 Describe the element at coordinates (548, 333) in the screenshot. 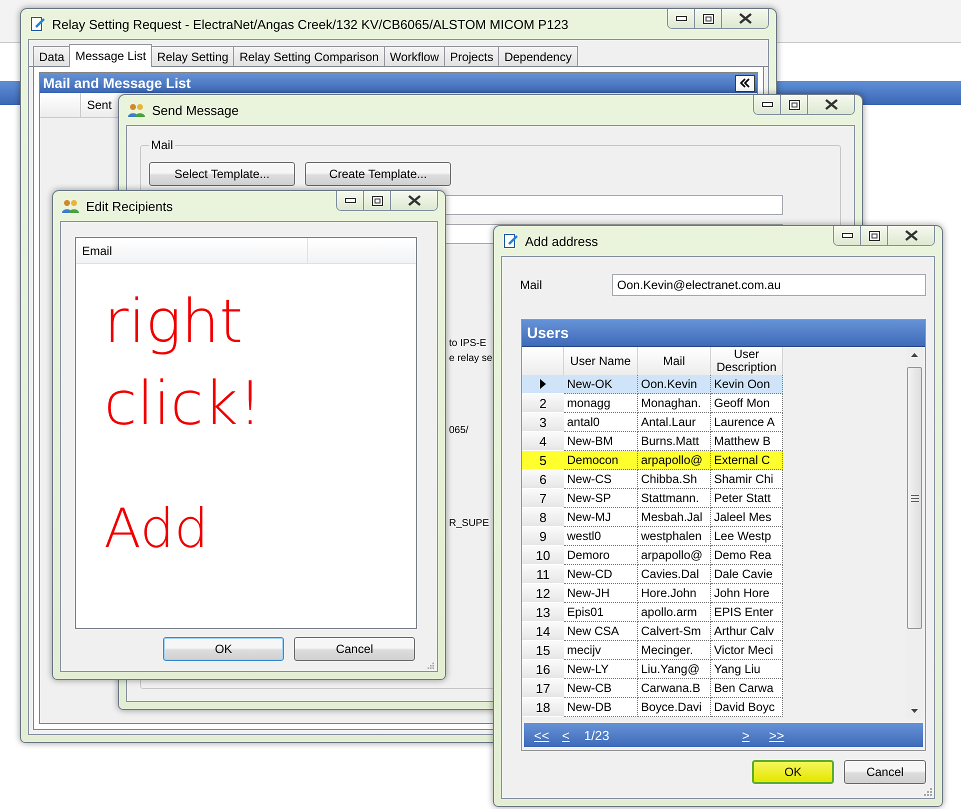

I see `grid-title: Users` at that location.